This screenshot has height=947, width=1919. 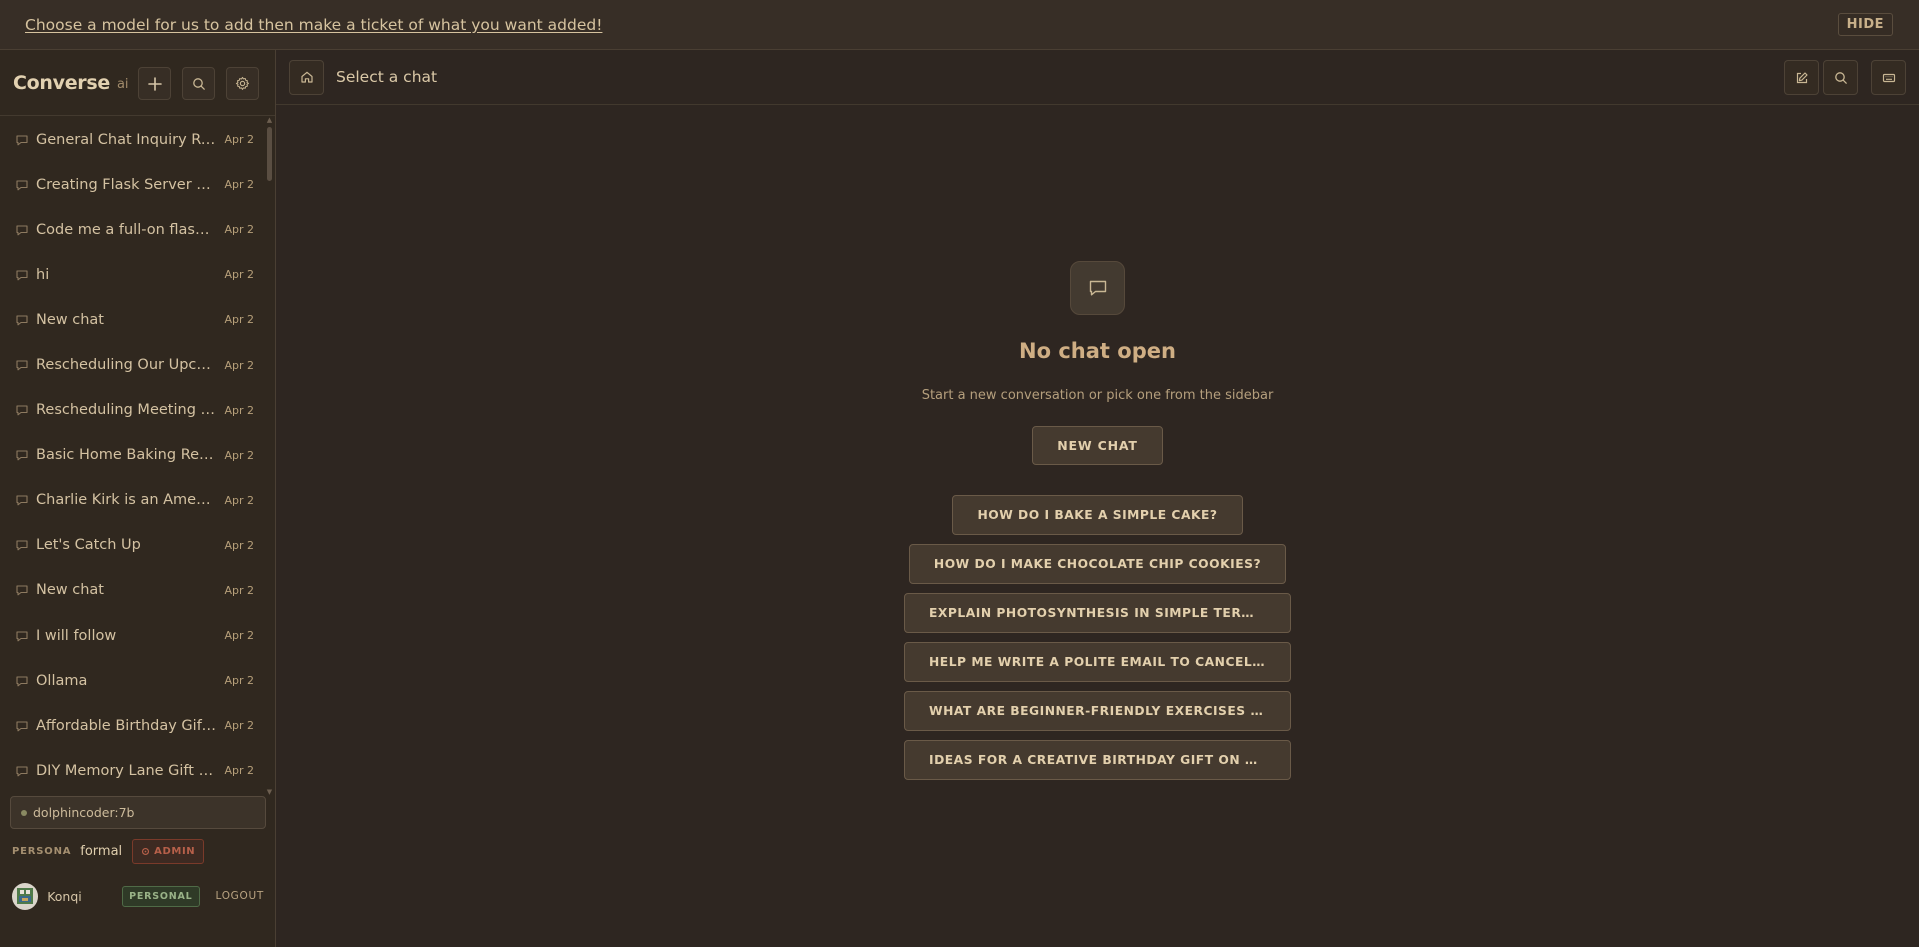 I want to click on suggestion-button: HOW DO I BAKE A SIMPLE CAKE?, so click(x=1097, y=515).